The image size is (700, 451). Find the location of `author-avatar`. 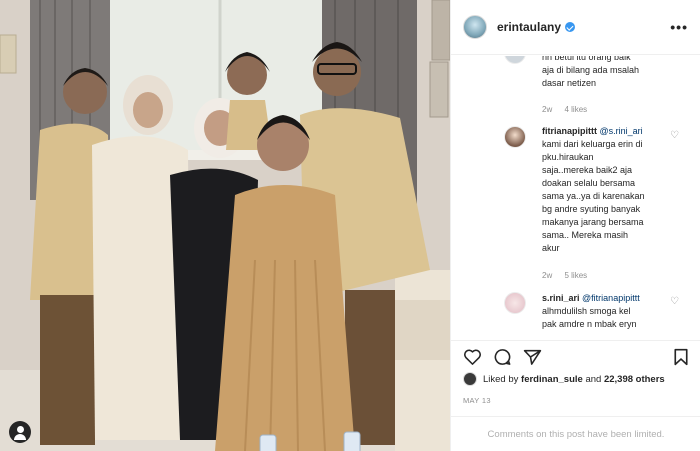

author-avatar is located at coordinates (475, 27).